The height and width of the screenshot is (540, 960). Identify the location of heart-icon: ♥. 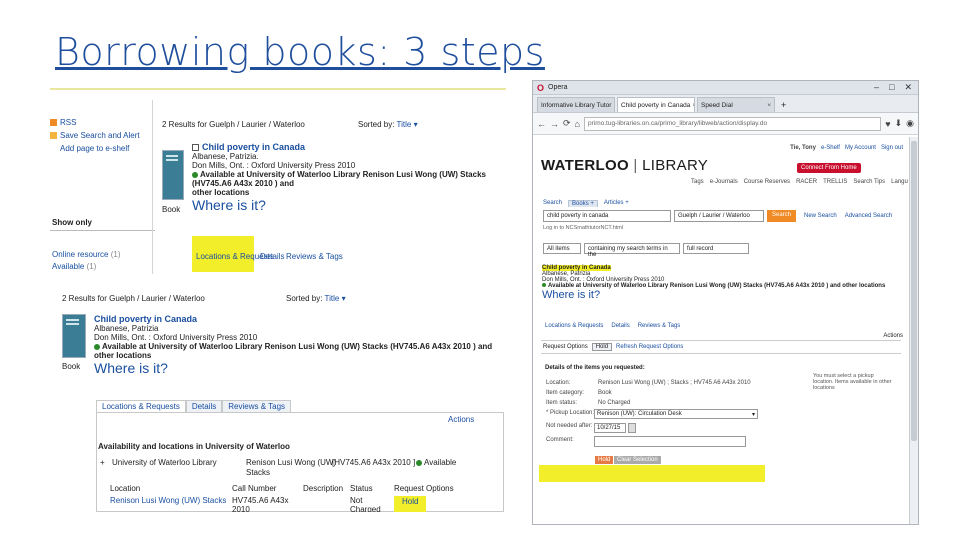
(887, 124).